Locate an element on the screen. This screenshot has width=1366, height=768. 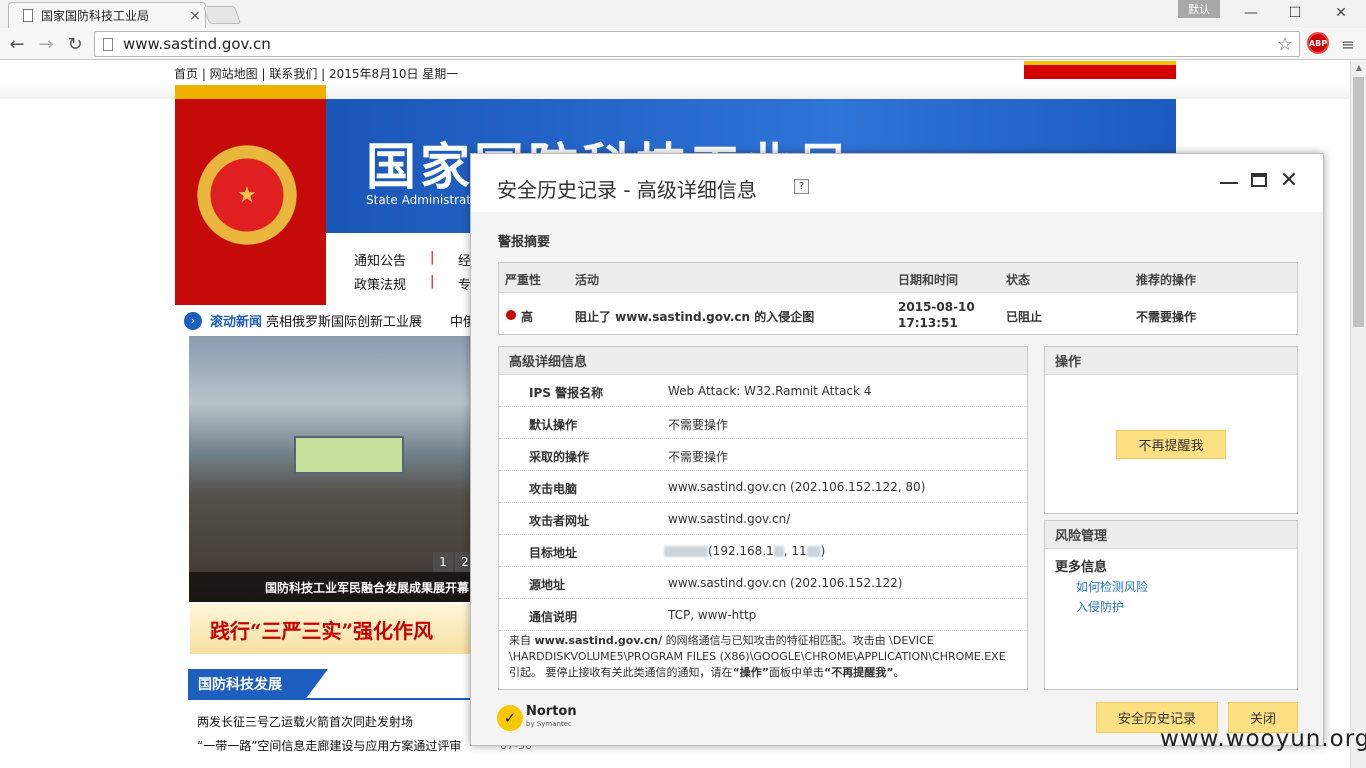
menu-item-policy: 政策法规 is located at coordinates (380, 283).